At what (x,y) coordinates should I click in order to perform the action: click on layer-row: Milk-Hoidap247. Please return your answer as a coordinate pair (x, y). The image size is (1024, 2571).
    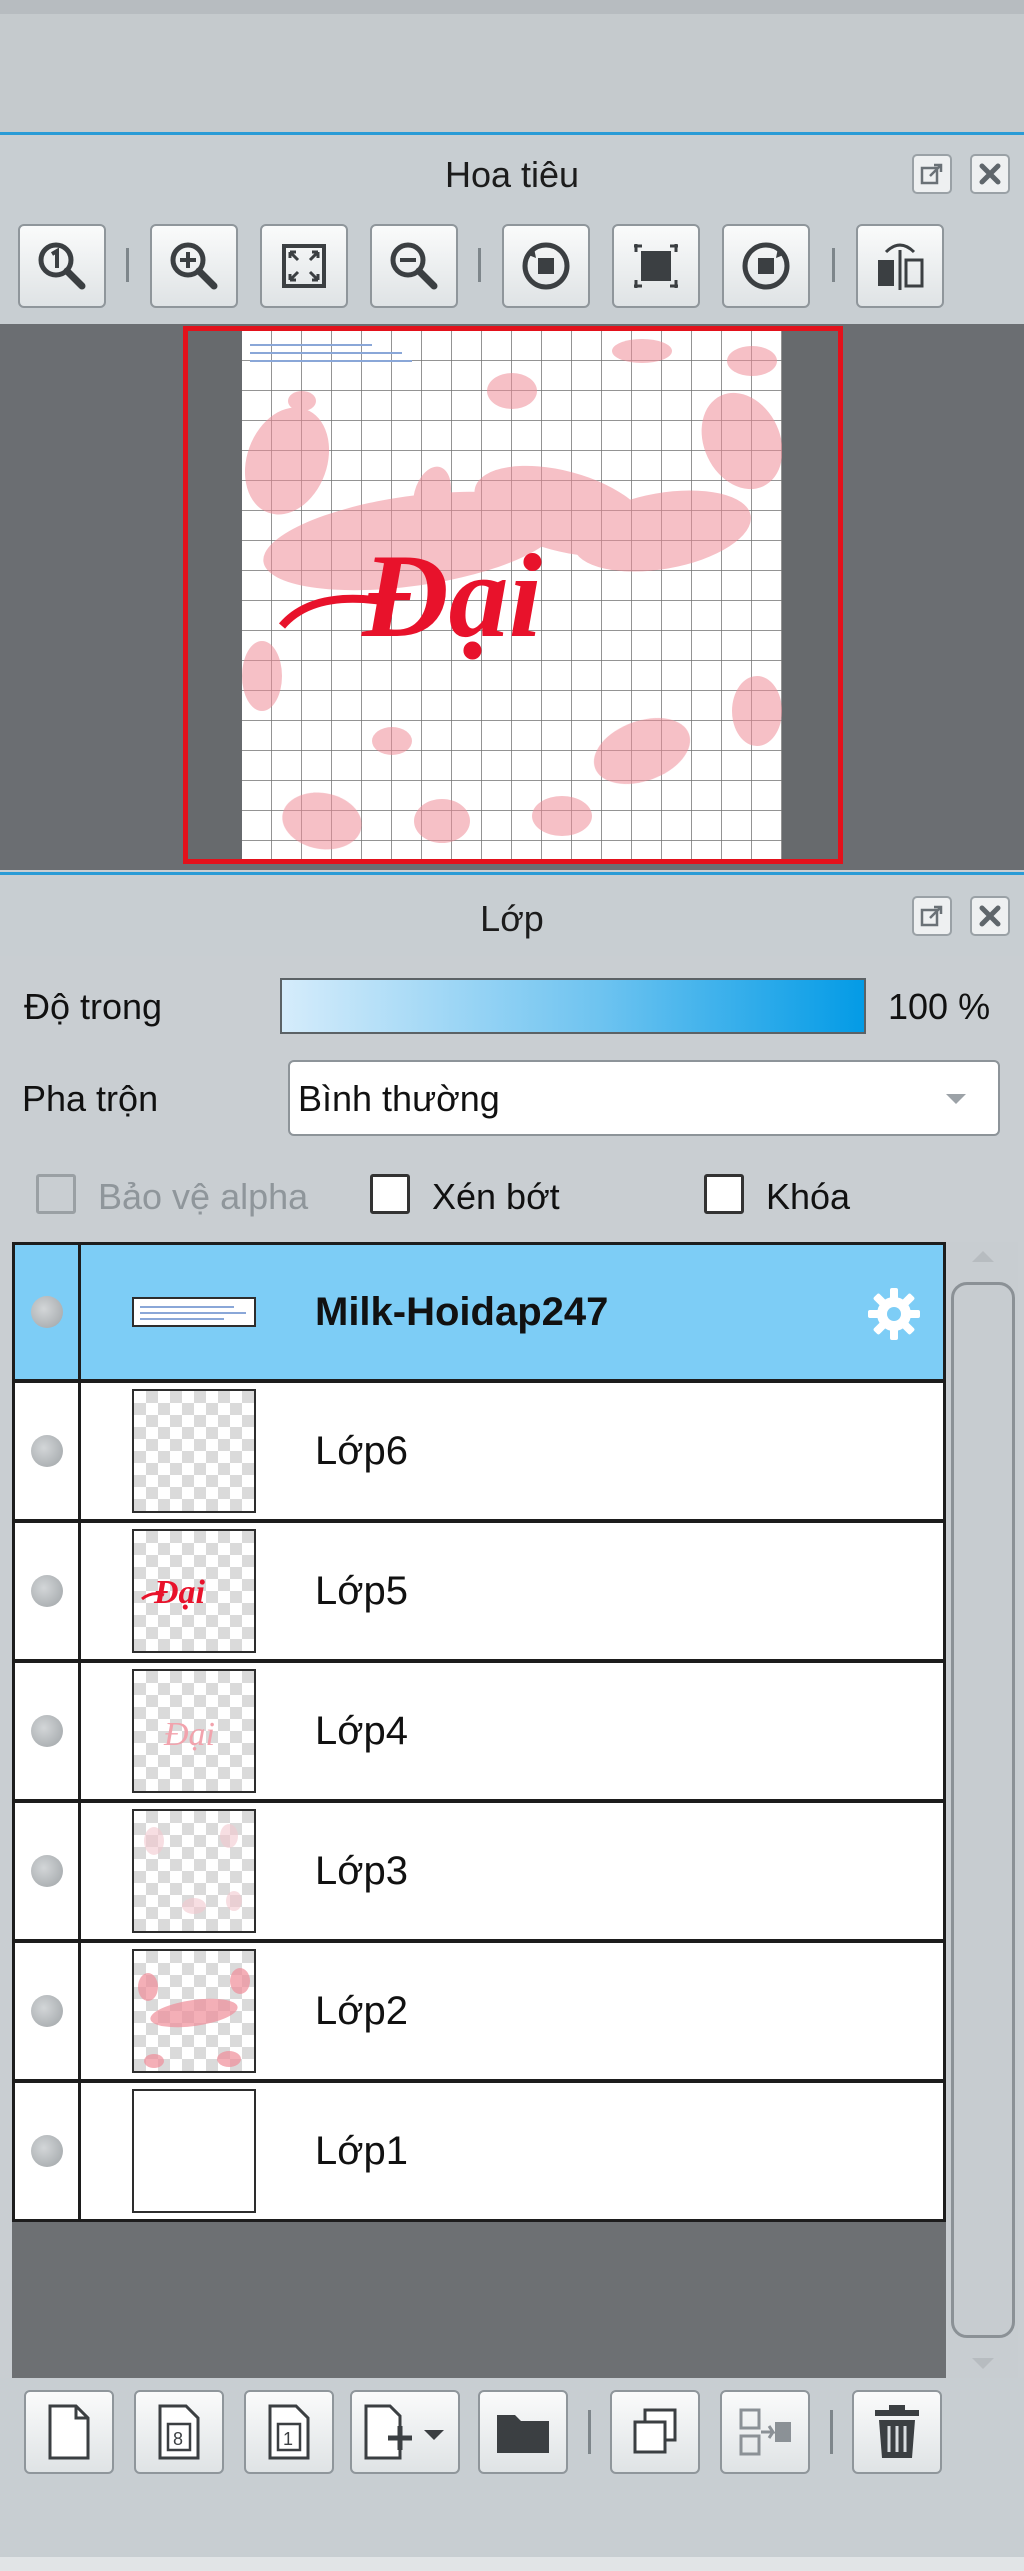
    Looking at the image, I should click on (479, 1312).